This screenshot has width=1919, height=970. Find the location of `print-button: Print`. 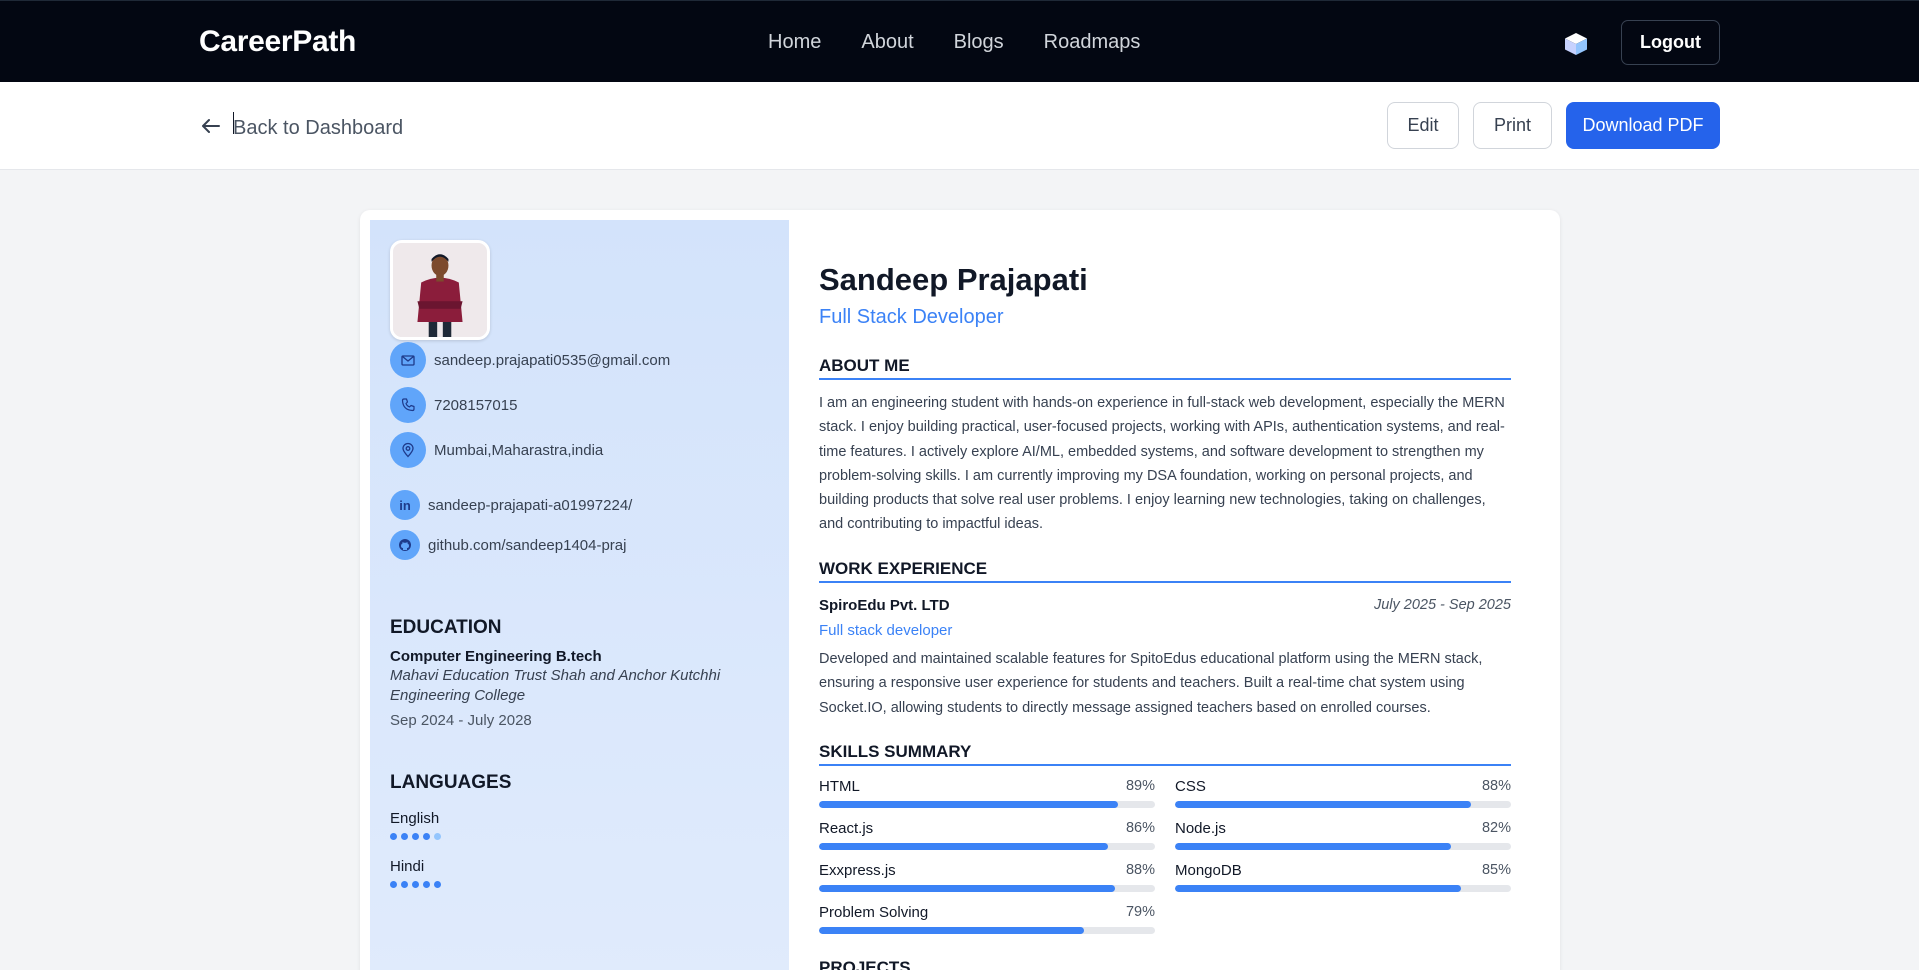

print-button: Print is located at coordinates (1512, 125).